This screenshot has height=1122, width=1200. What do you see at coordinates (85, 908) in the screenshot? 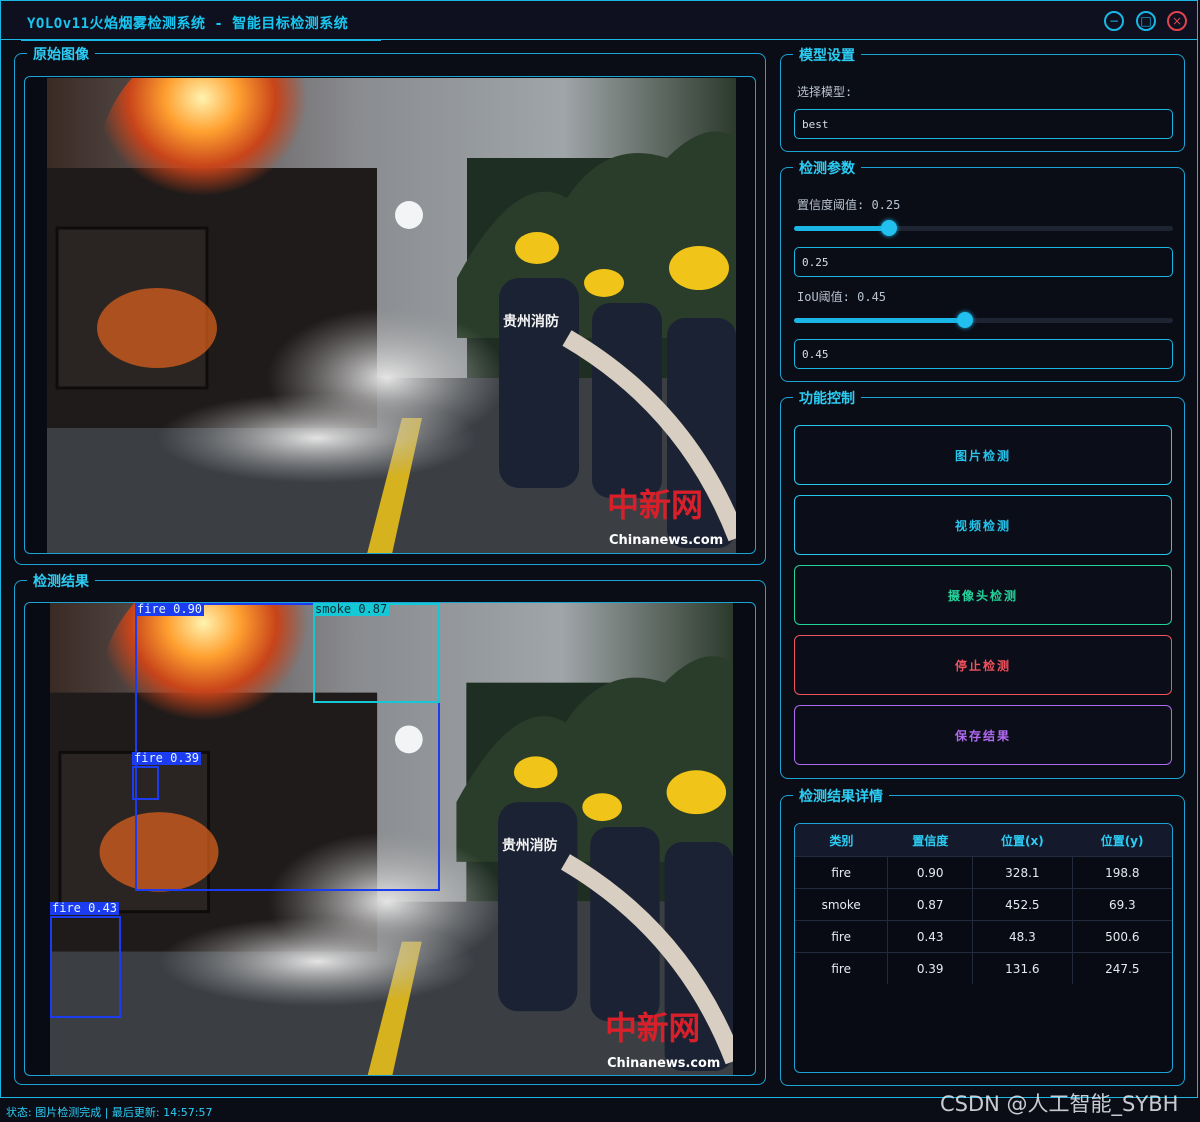
I see `detection-label: fire 0.43` at bounding box center [85, 908].